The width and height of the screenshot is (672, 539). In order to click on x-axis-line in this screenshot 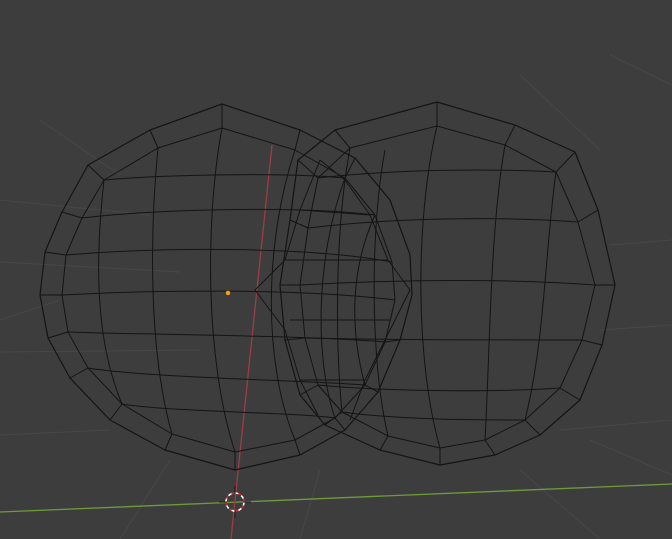, I will do `click(336, 498)`.